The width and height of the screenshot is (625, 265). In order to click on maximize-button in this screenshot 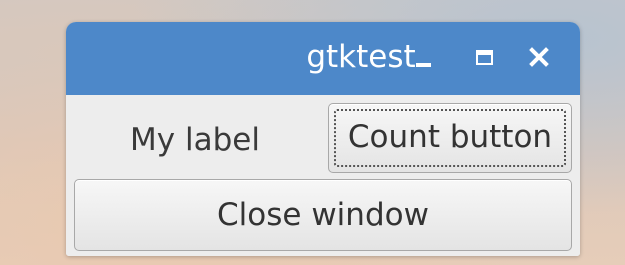, I will do `click(485, 57)`.